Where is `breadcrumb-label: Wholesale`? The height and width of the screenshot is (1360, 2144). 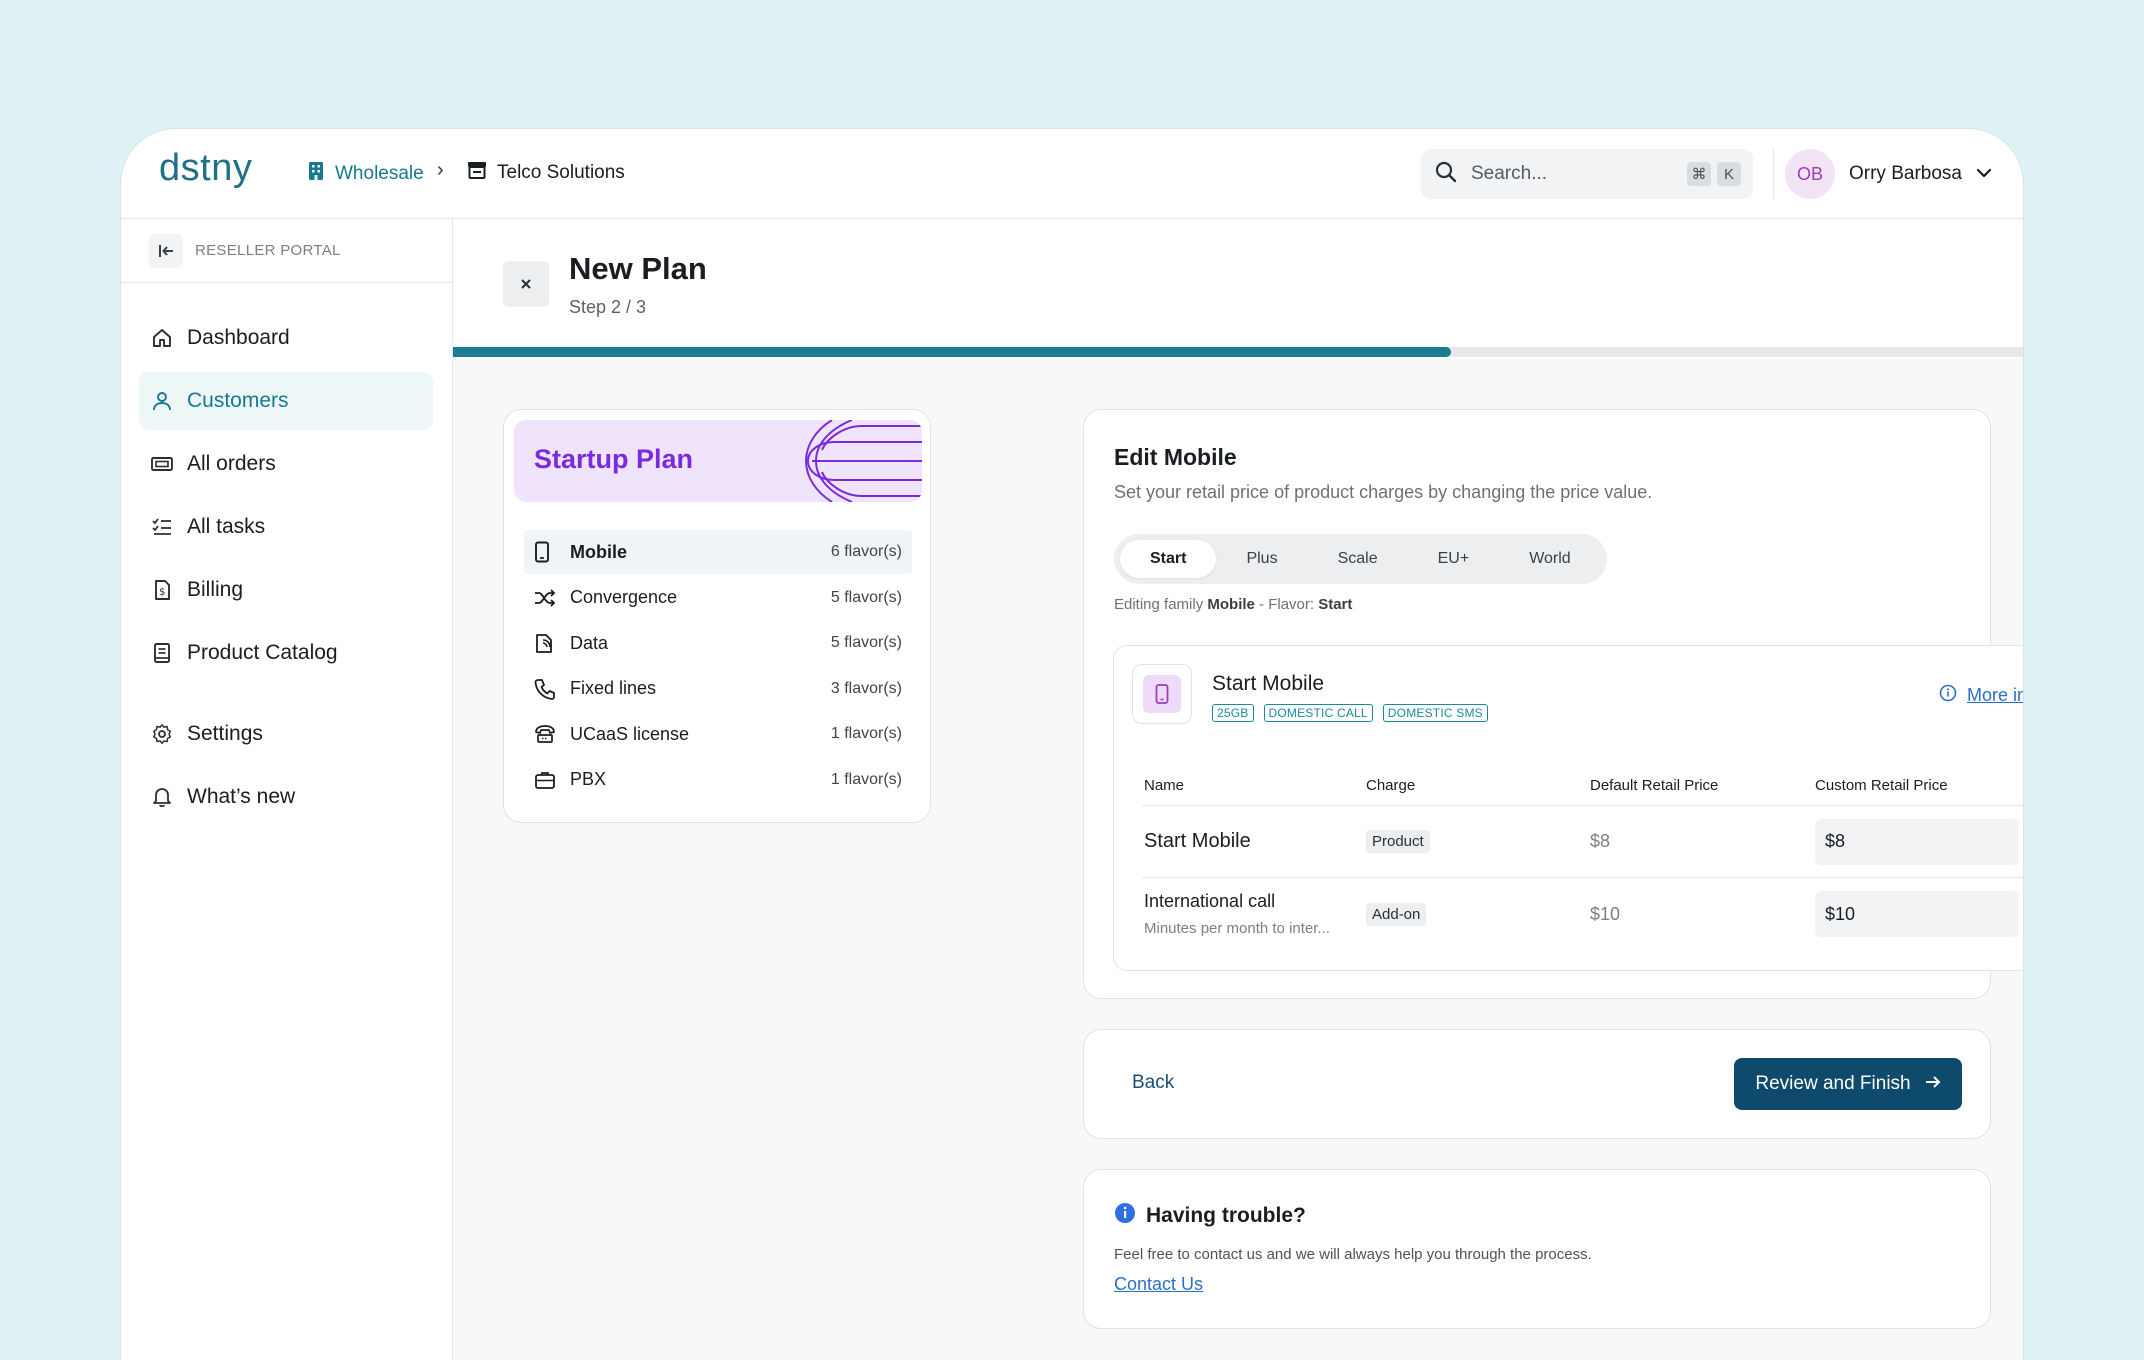 breadcrumb-label: Wholesale is located at coordinates (379, 173).